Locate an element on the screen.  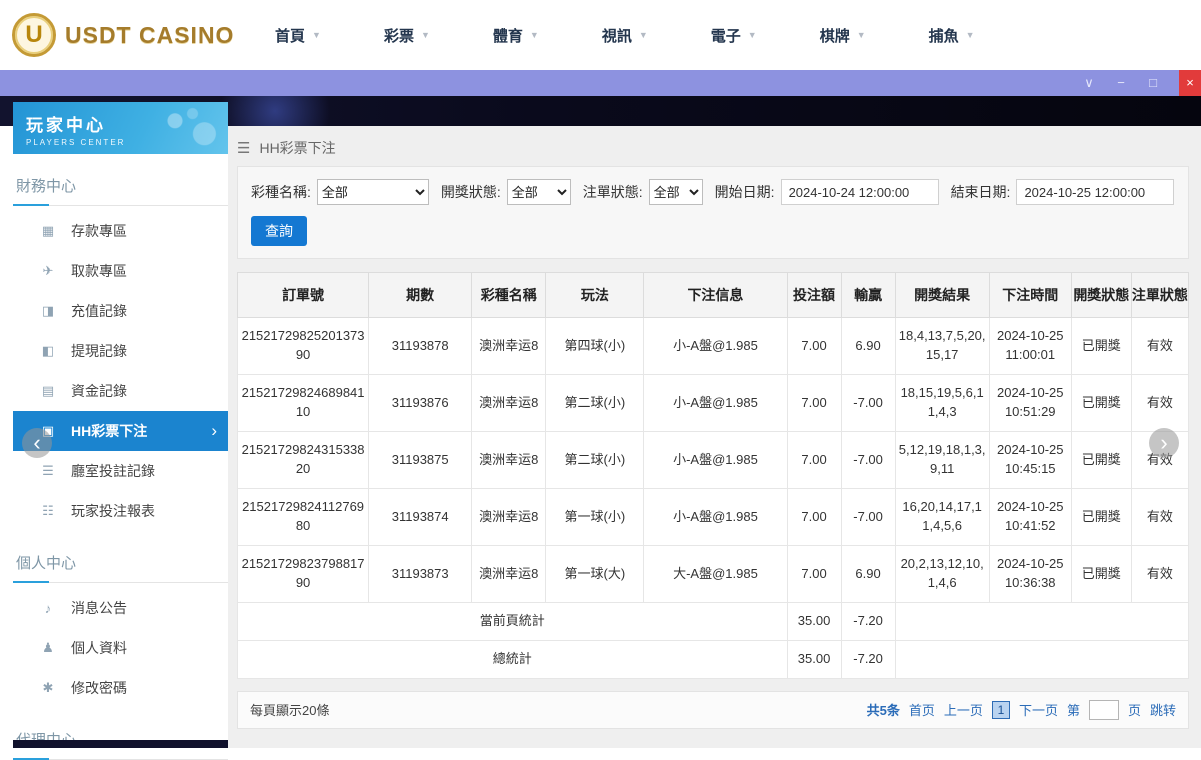
minimize-button: − is located at coordinates (1121, 83).